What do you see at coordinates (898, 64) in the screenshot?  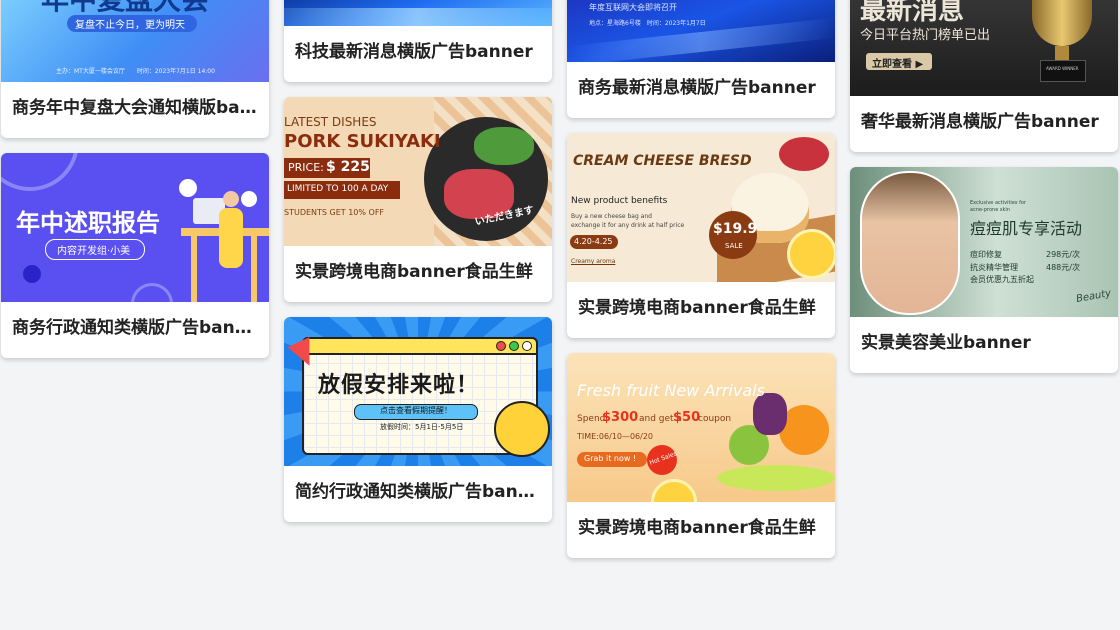 I see `view-button-text: 立即查看 ▶` at bounding box center [898, 64].